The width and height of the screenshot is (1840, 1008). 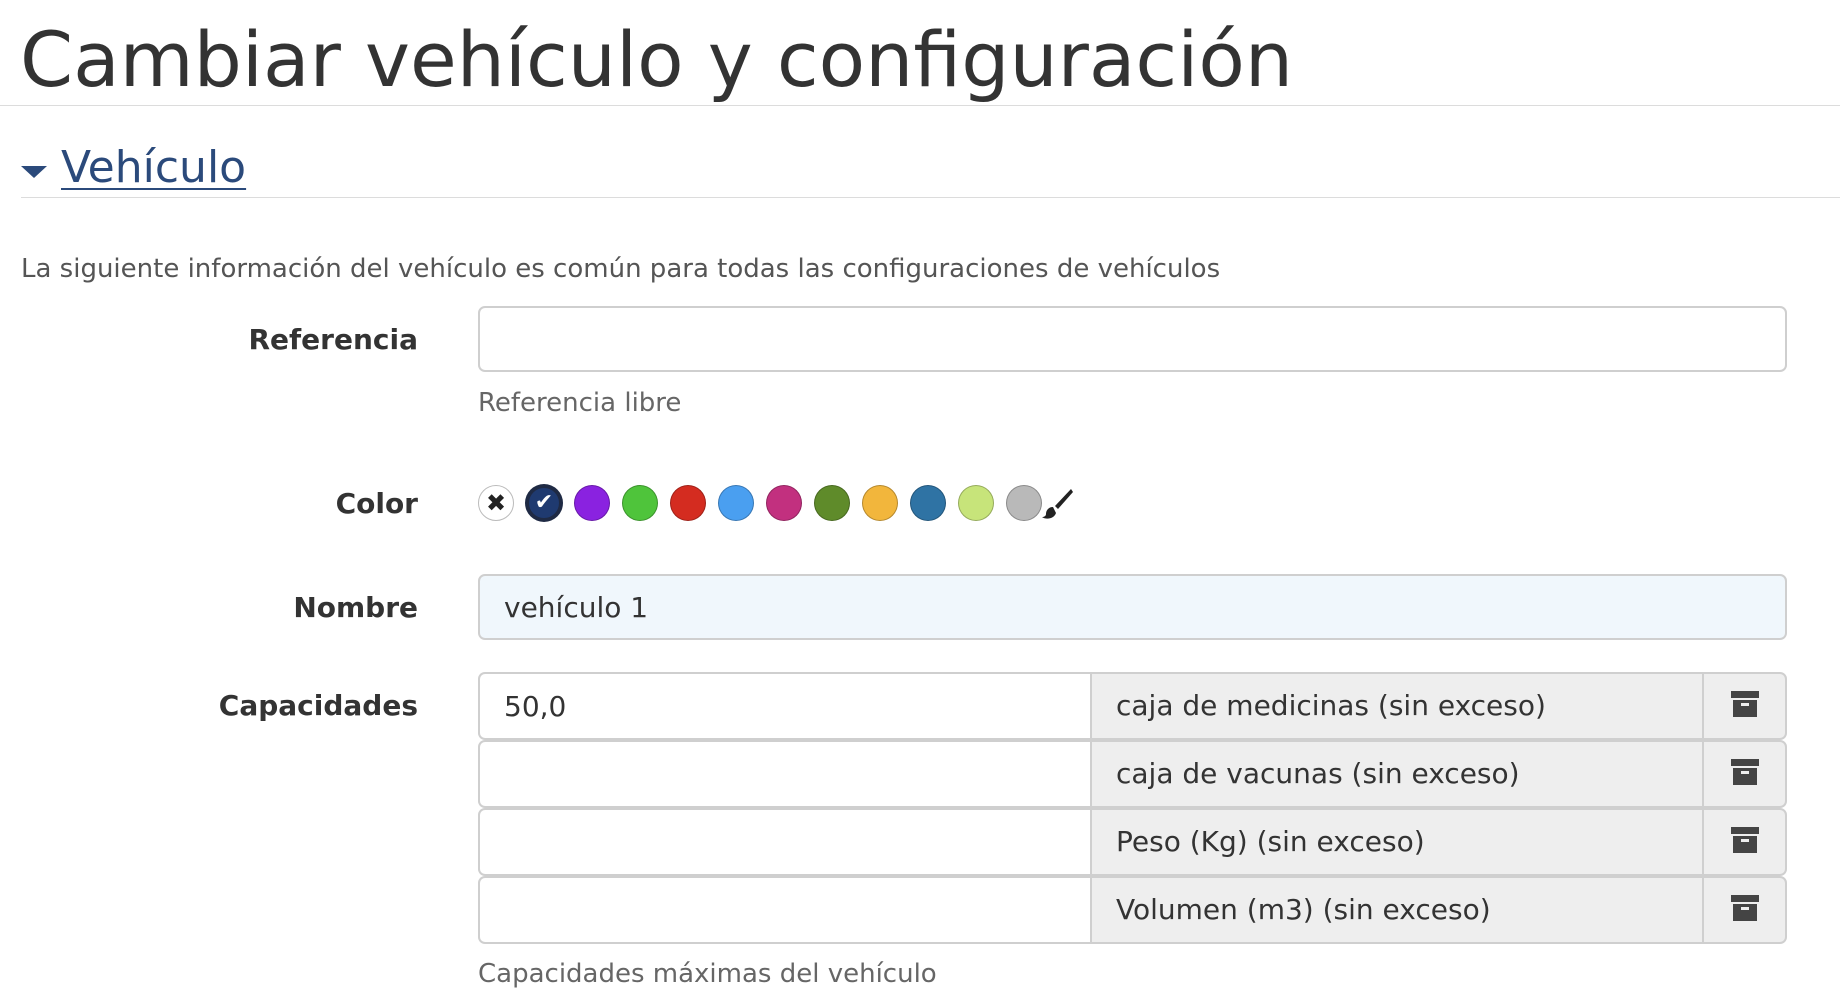 I want to click on color-swatch-magenta, so click(x=784, y=503).